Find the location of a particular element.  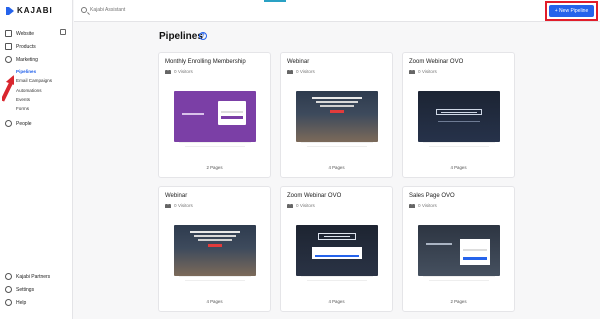

pipeline-card-title: Sales Page OVO is located at coordinates (432, 196).